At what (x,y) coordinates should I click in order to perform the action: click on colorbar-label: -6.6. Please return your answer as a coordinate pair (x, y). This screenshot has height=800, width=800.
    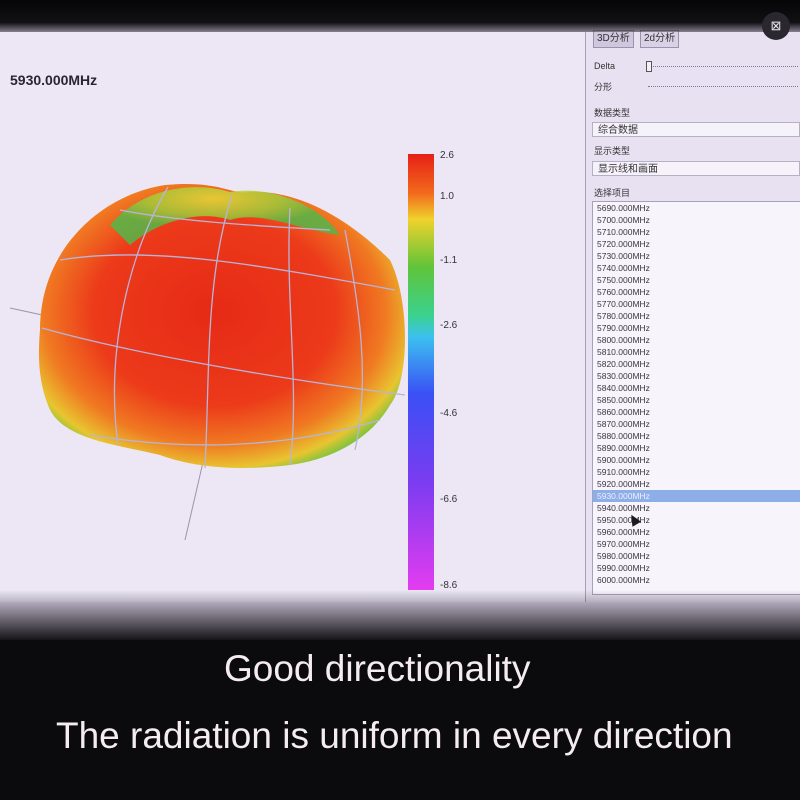
    Looking at the image, I should click on (449, 499).